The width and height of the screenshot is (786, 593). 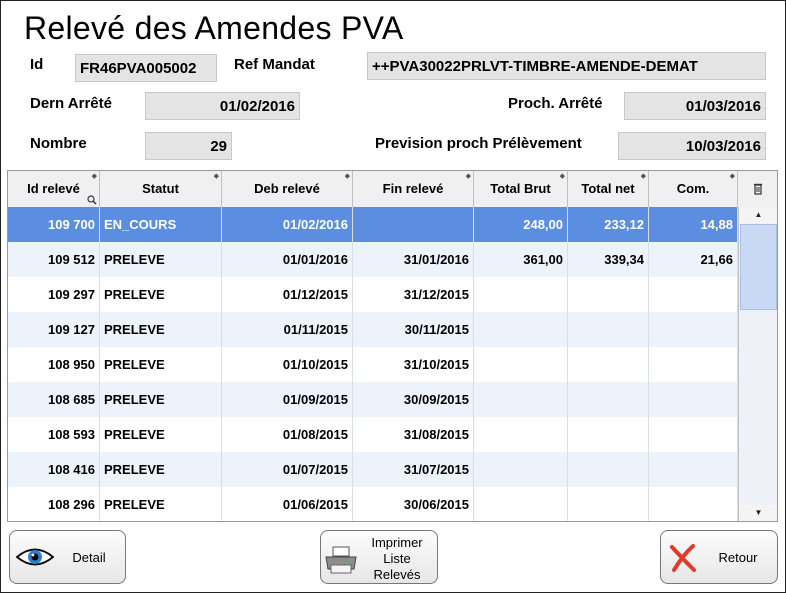 I want to click on prevision-field: 10/03/2016, so click(x=692, y=146).